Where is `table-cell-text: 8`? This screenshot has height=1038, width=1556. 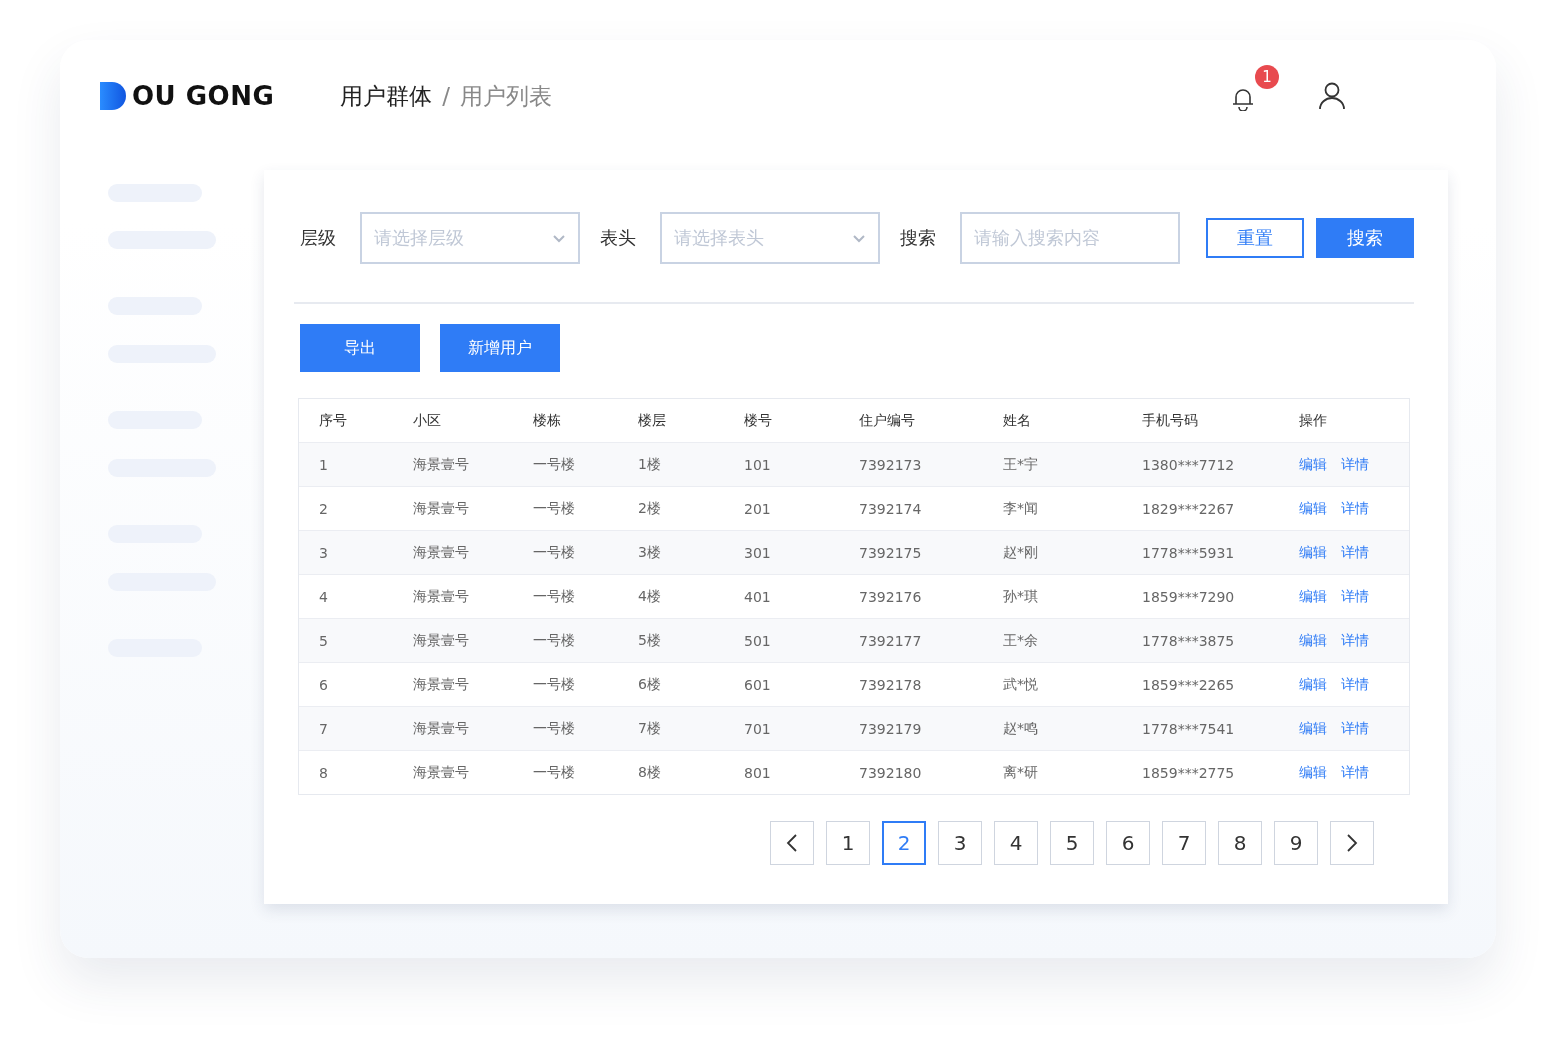 table-cell-text: 8 is located at coordinates (323, 772).